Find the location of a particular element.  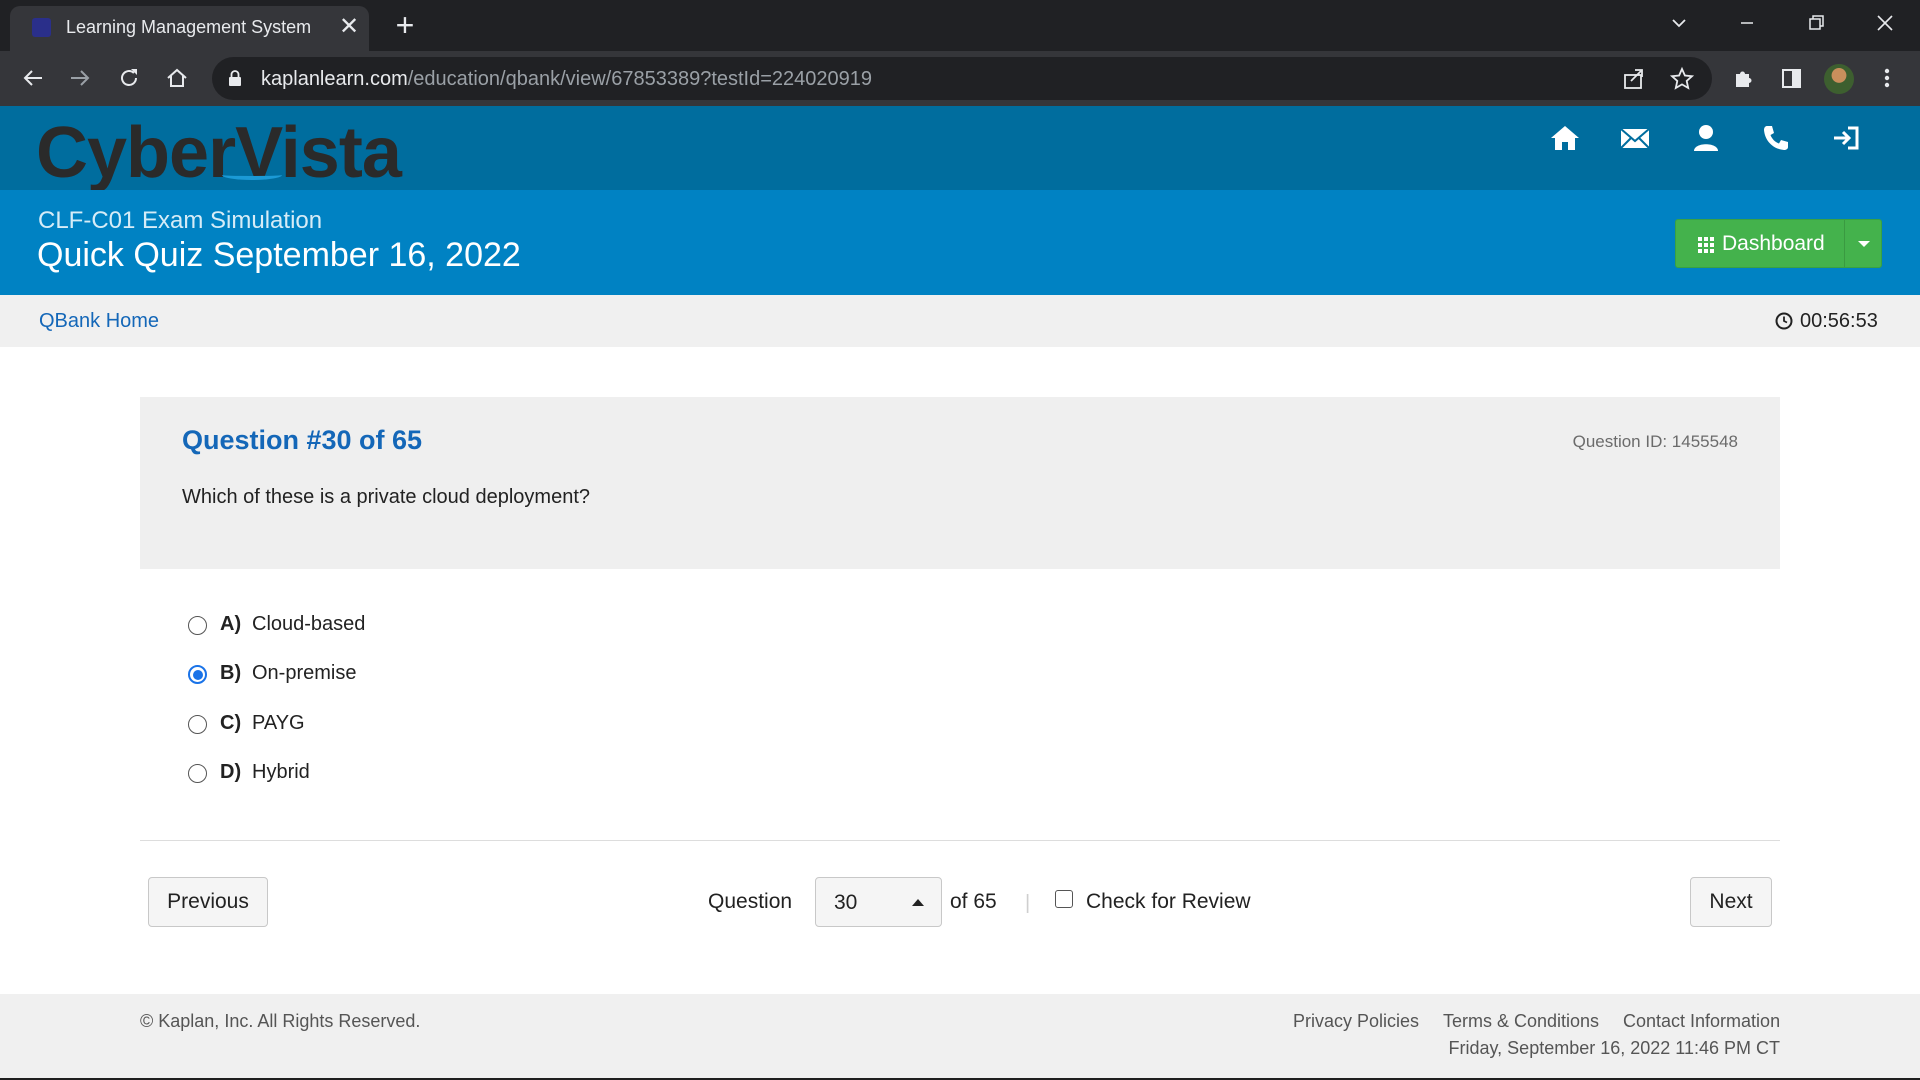

page-title: Quick Quiz September 16, 2022 is located at coordinates (279, 255).